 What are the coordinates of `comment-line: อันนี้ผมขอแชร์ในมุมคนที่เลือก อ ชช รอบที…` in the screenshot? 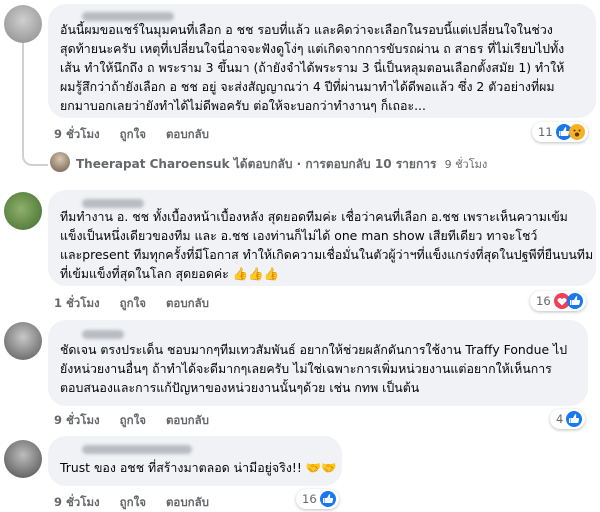 It's located at (306, 29).